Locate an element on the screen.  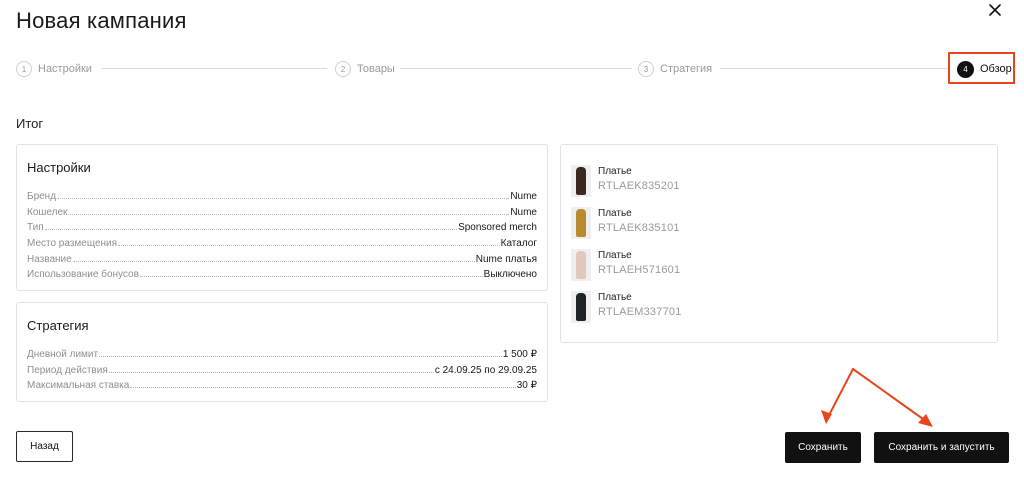
row-value: Sponsored merch is located at coordinates (497, 227).